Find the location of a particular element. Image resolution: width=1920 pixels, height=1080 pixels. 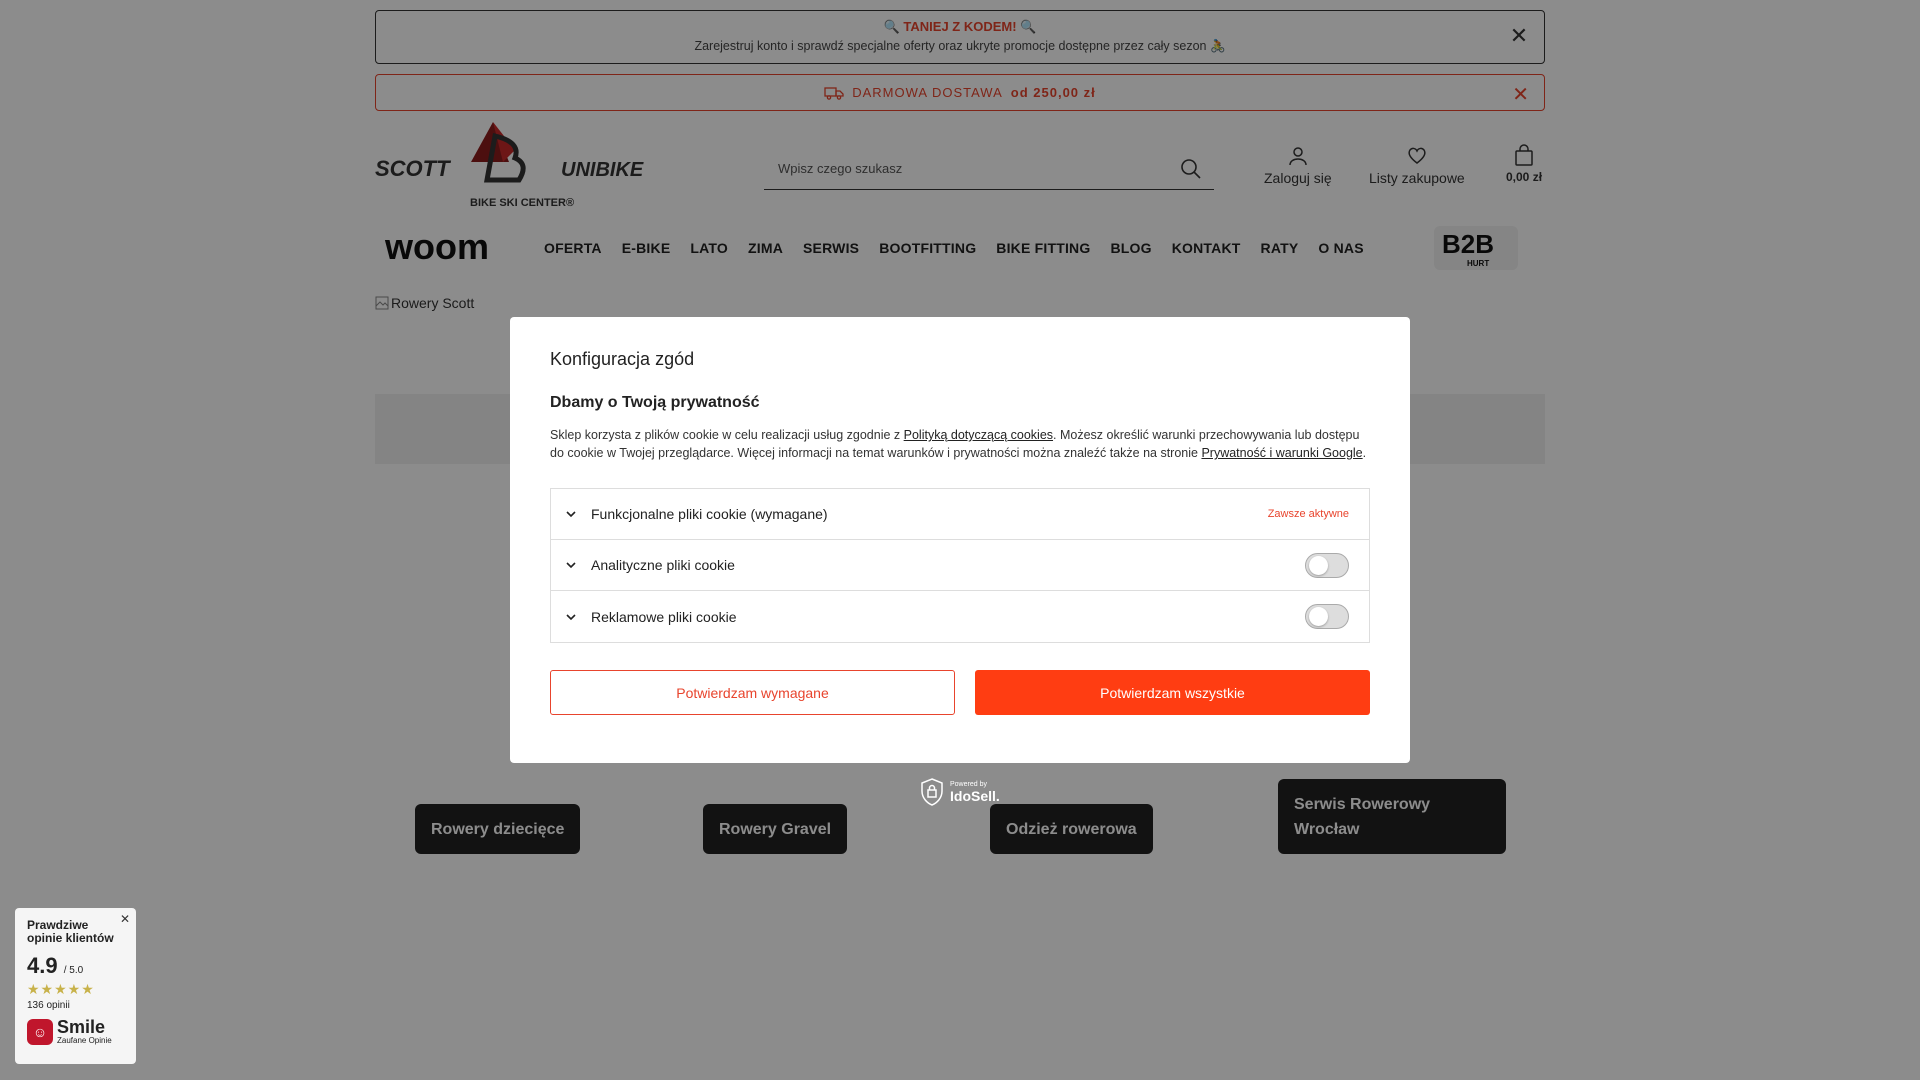

shield-lock-icon is located at coordinates (932, 792).